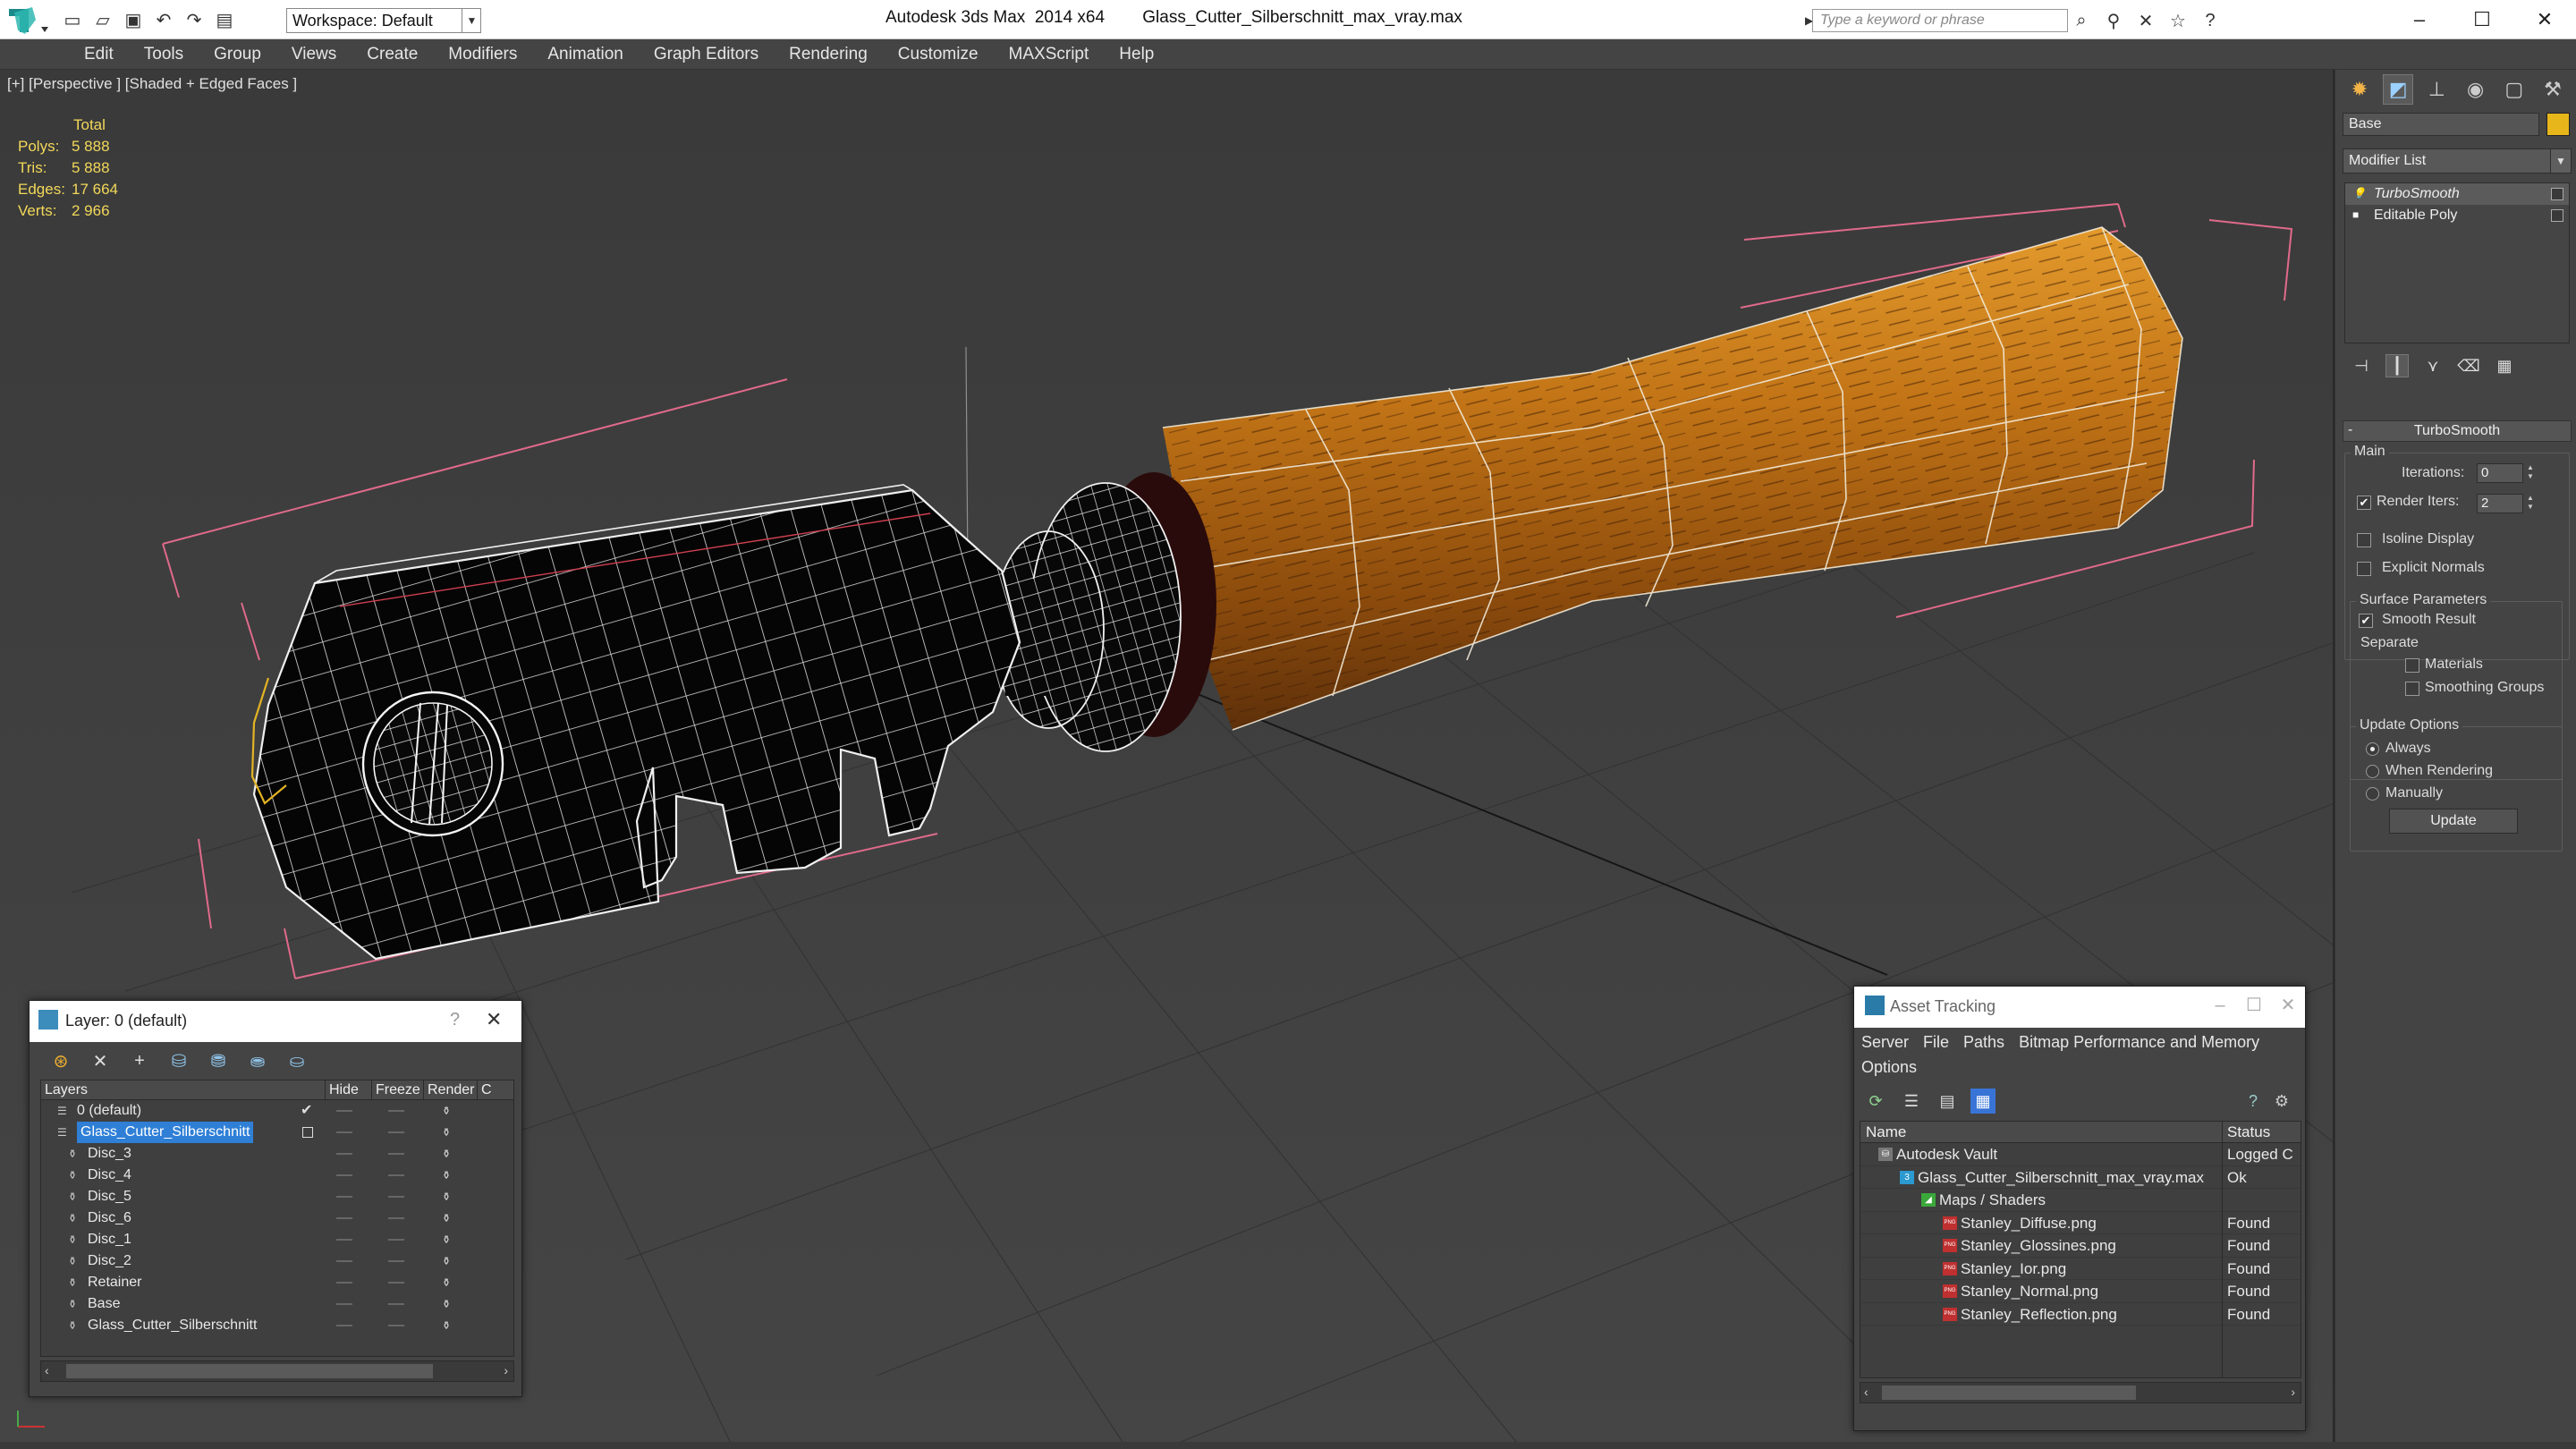 Image resolution: width=2576 pixels, height=1449 pixels. Describe the element at coordinates (2500, 503) in the screenshot. I see `render-iters-spinner: 2` at that location.